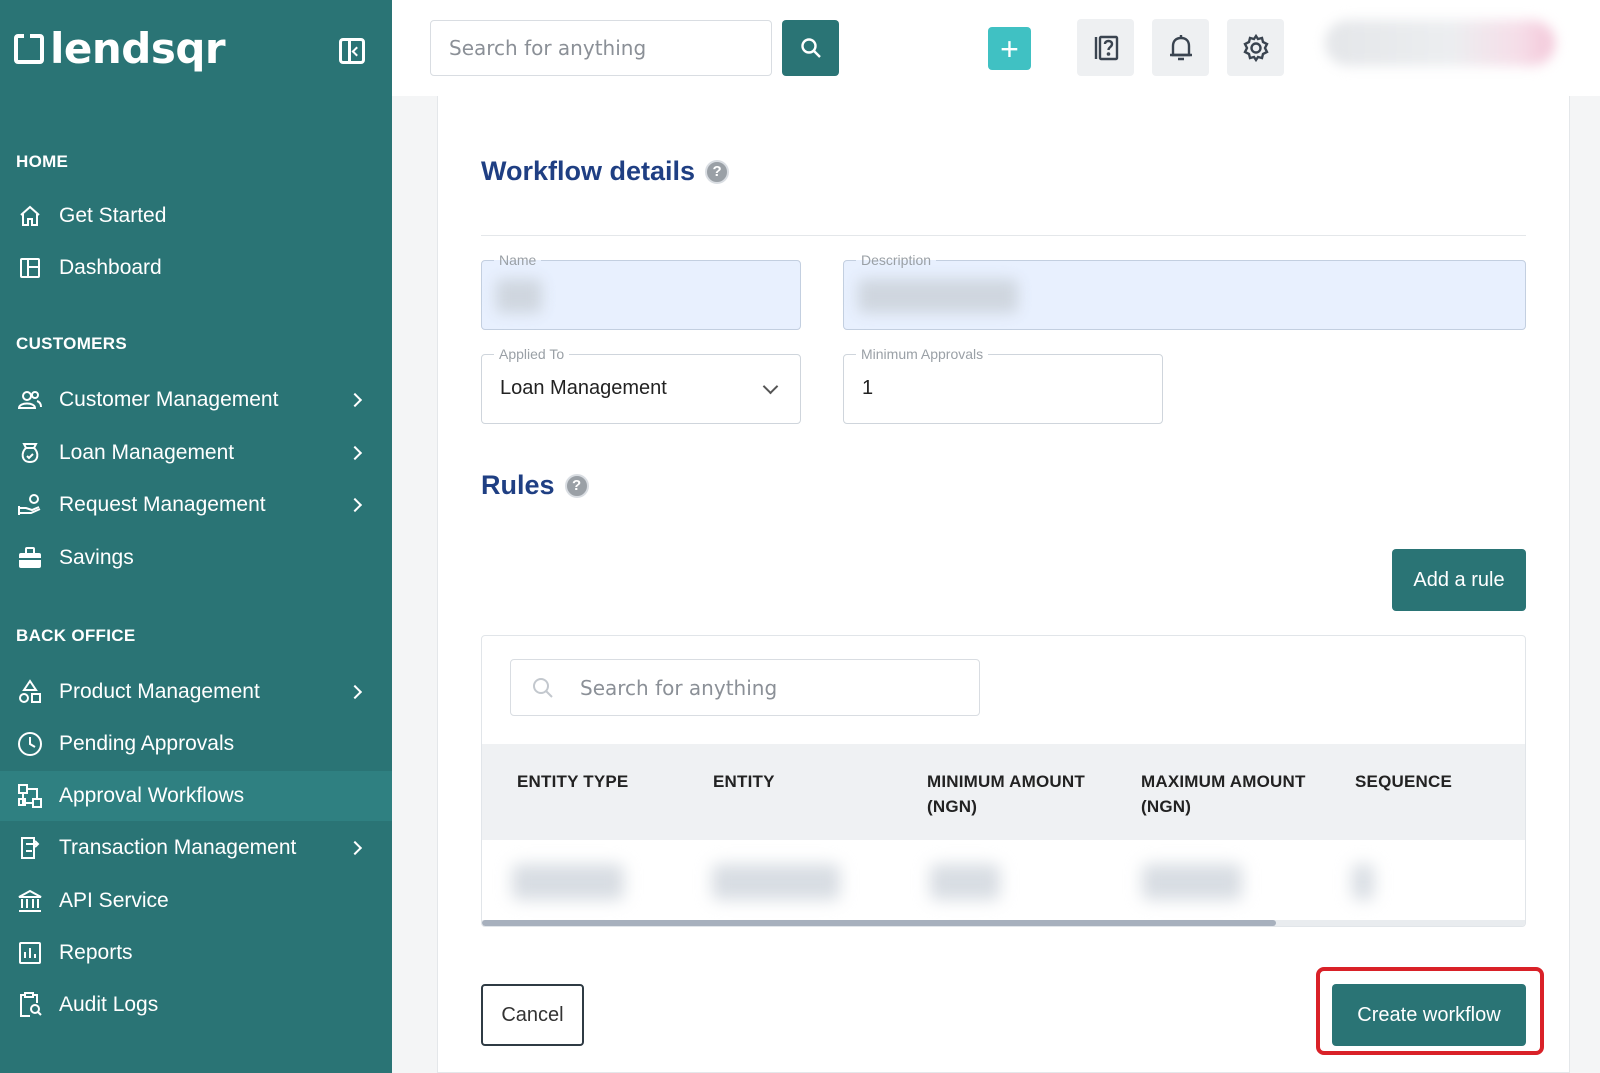 The width and height of the screenshot is (1600, 1073). I want to click on applied-to-label: Applied To, so click(532, 354).